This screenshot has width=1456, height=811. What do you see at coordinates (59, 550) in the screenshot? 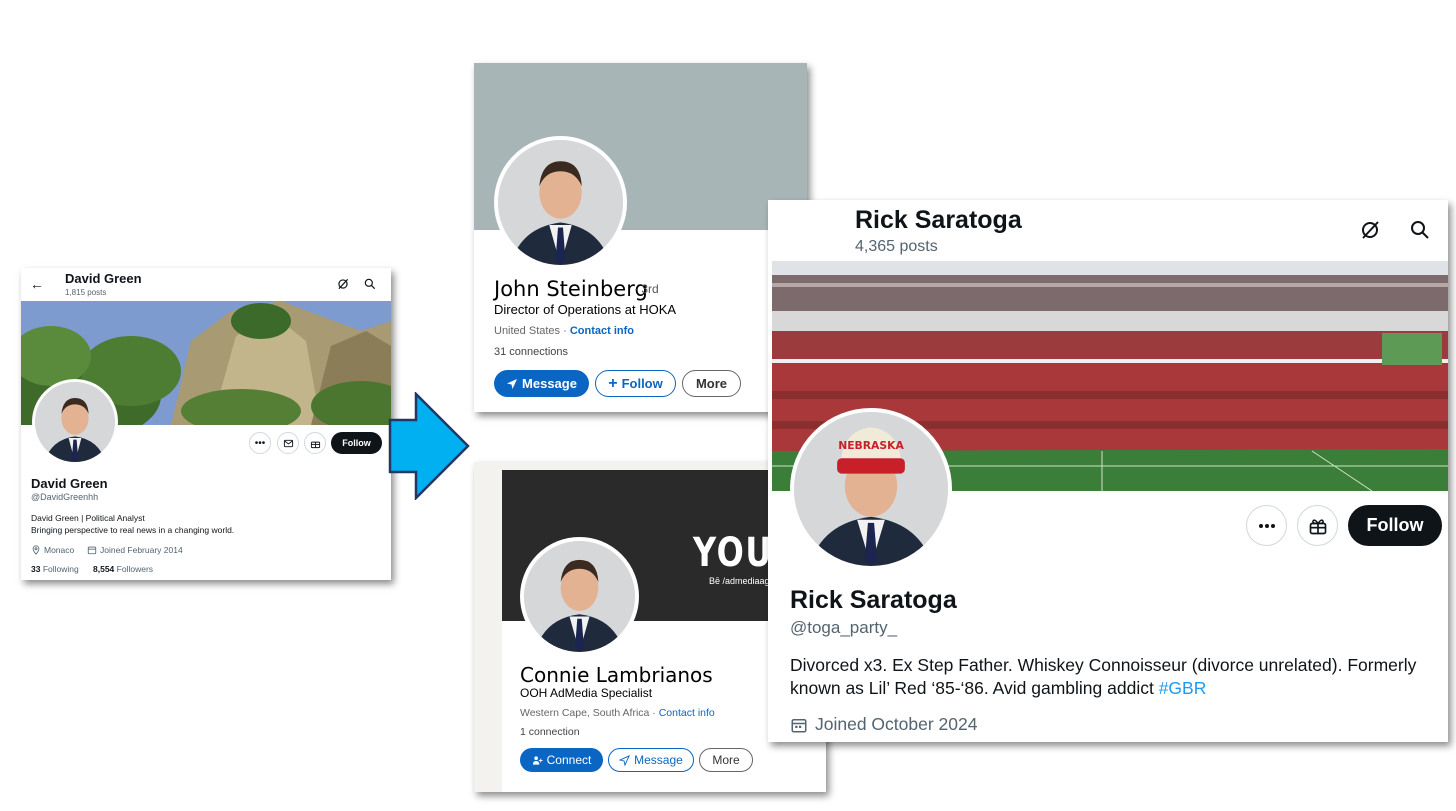
I see `location-text: Monaco` at bounding box center [59, 550].